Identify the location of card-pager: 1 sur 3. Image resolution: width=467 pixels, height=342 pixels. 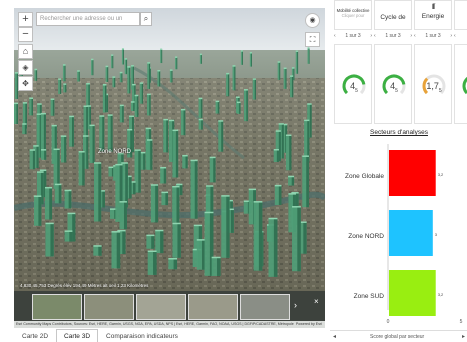
(433, 36).